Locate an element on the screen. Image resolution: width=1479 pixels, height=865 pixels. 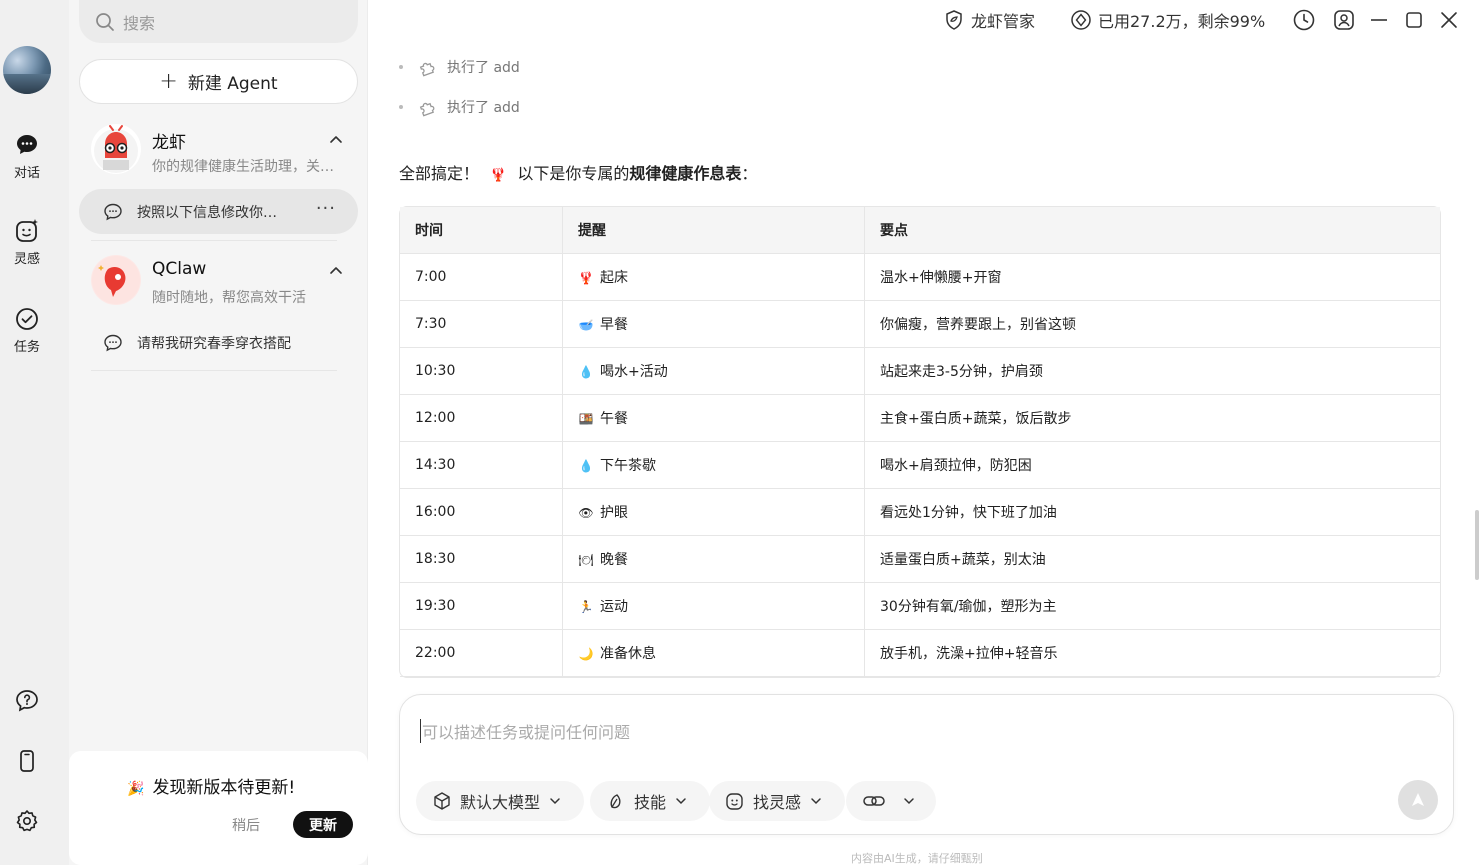
skill-selector: 技能 is located at coordinates (650, 801).